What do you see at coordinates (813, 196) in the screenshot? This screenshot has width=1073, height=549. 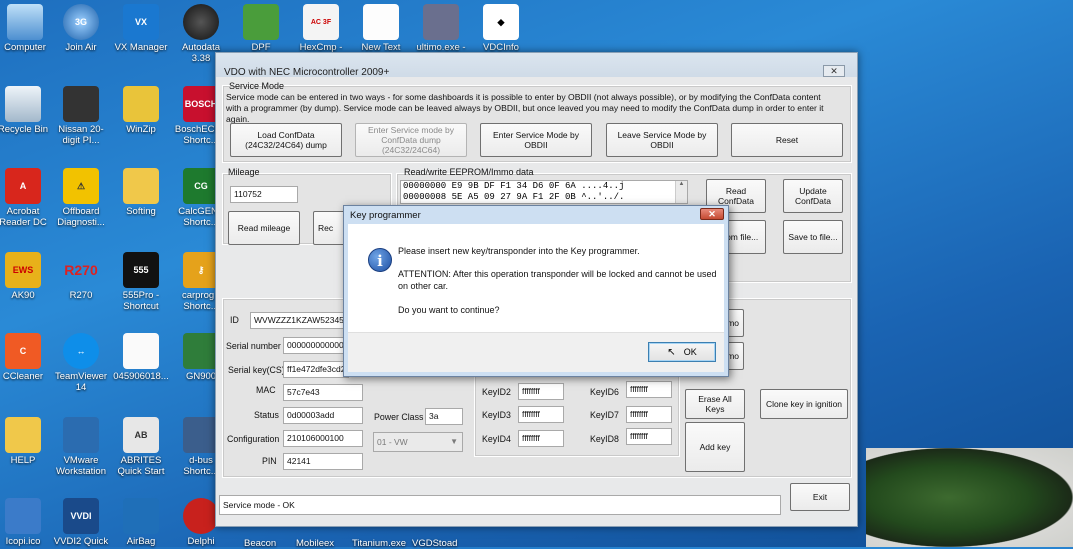 I see `update-confdata-button: Update ConfData` at bounding box center [813, 196].